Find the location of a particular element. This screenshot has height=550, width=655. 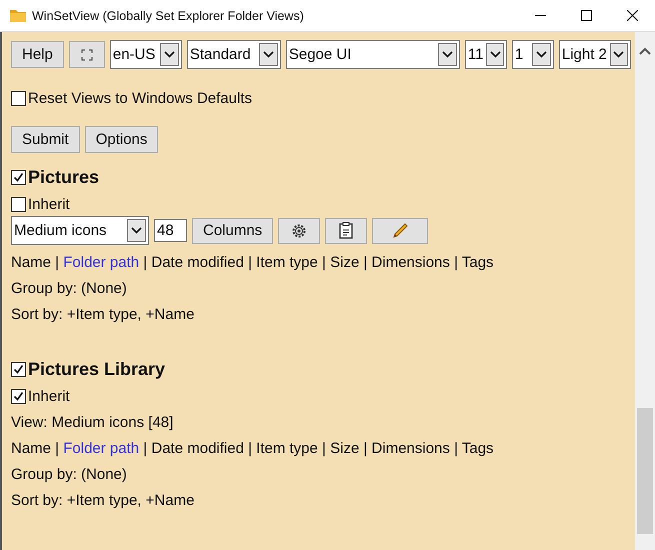

scrollbar-thumb is located at coordinates (645, 471).